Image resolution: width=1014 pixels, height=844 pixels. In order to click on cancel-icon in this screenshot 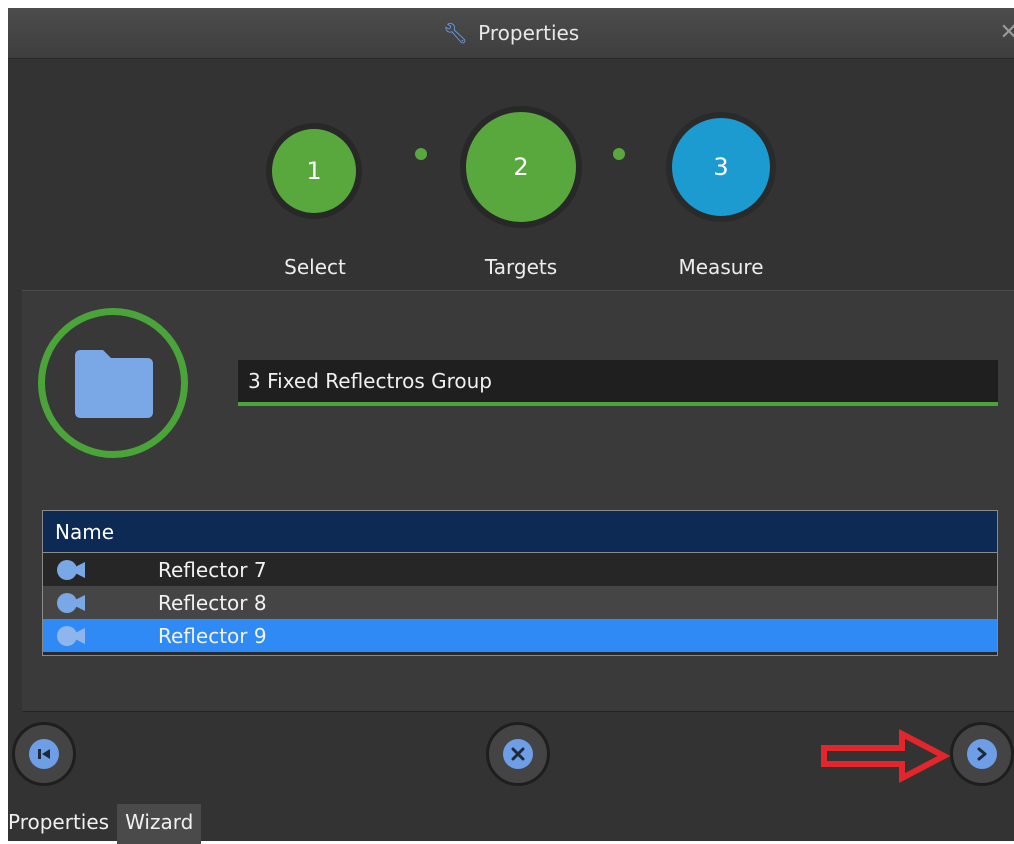, I will do `click(518, 754)`.